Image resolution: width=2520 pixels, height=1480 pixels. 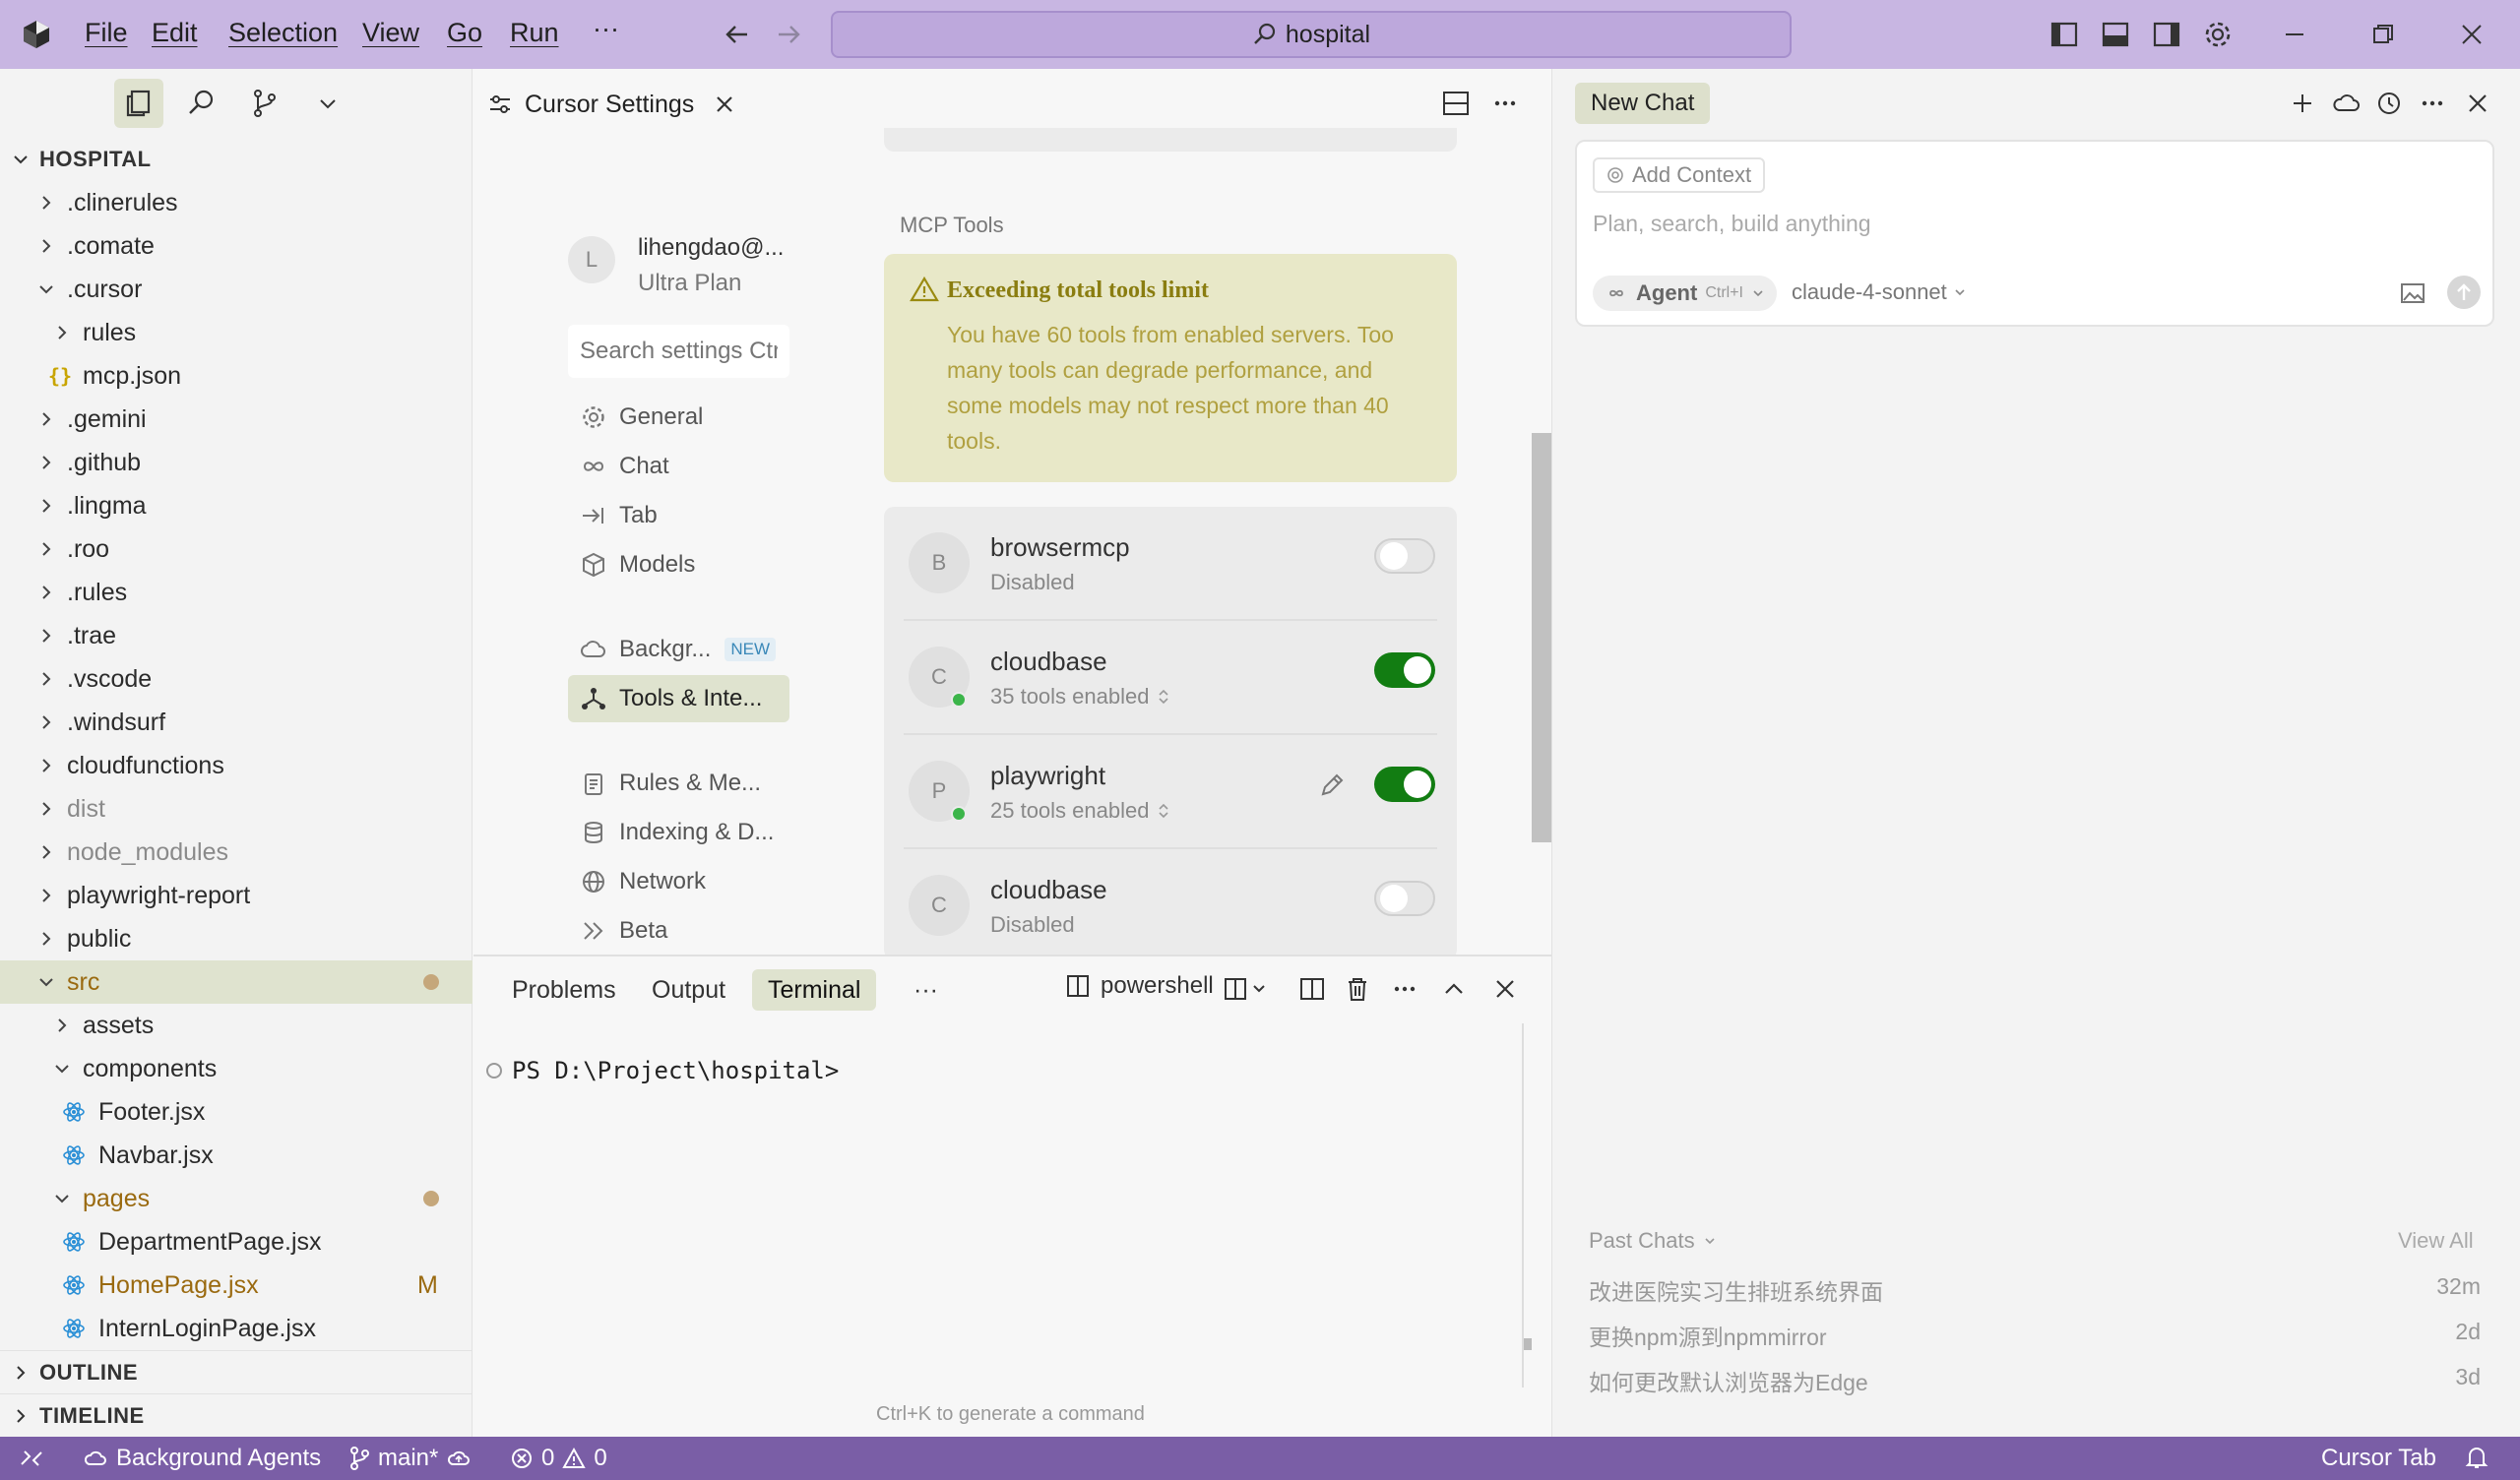 I want to click on add-context-button: Add Context, so click(x=1679, y=175).